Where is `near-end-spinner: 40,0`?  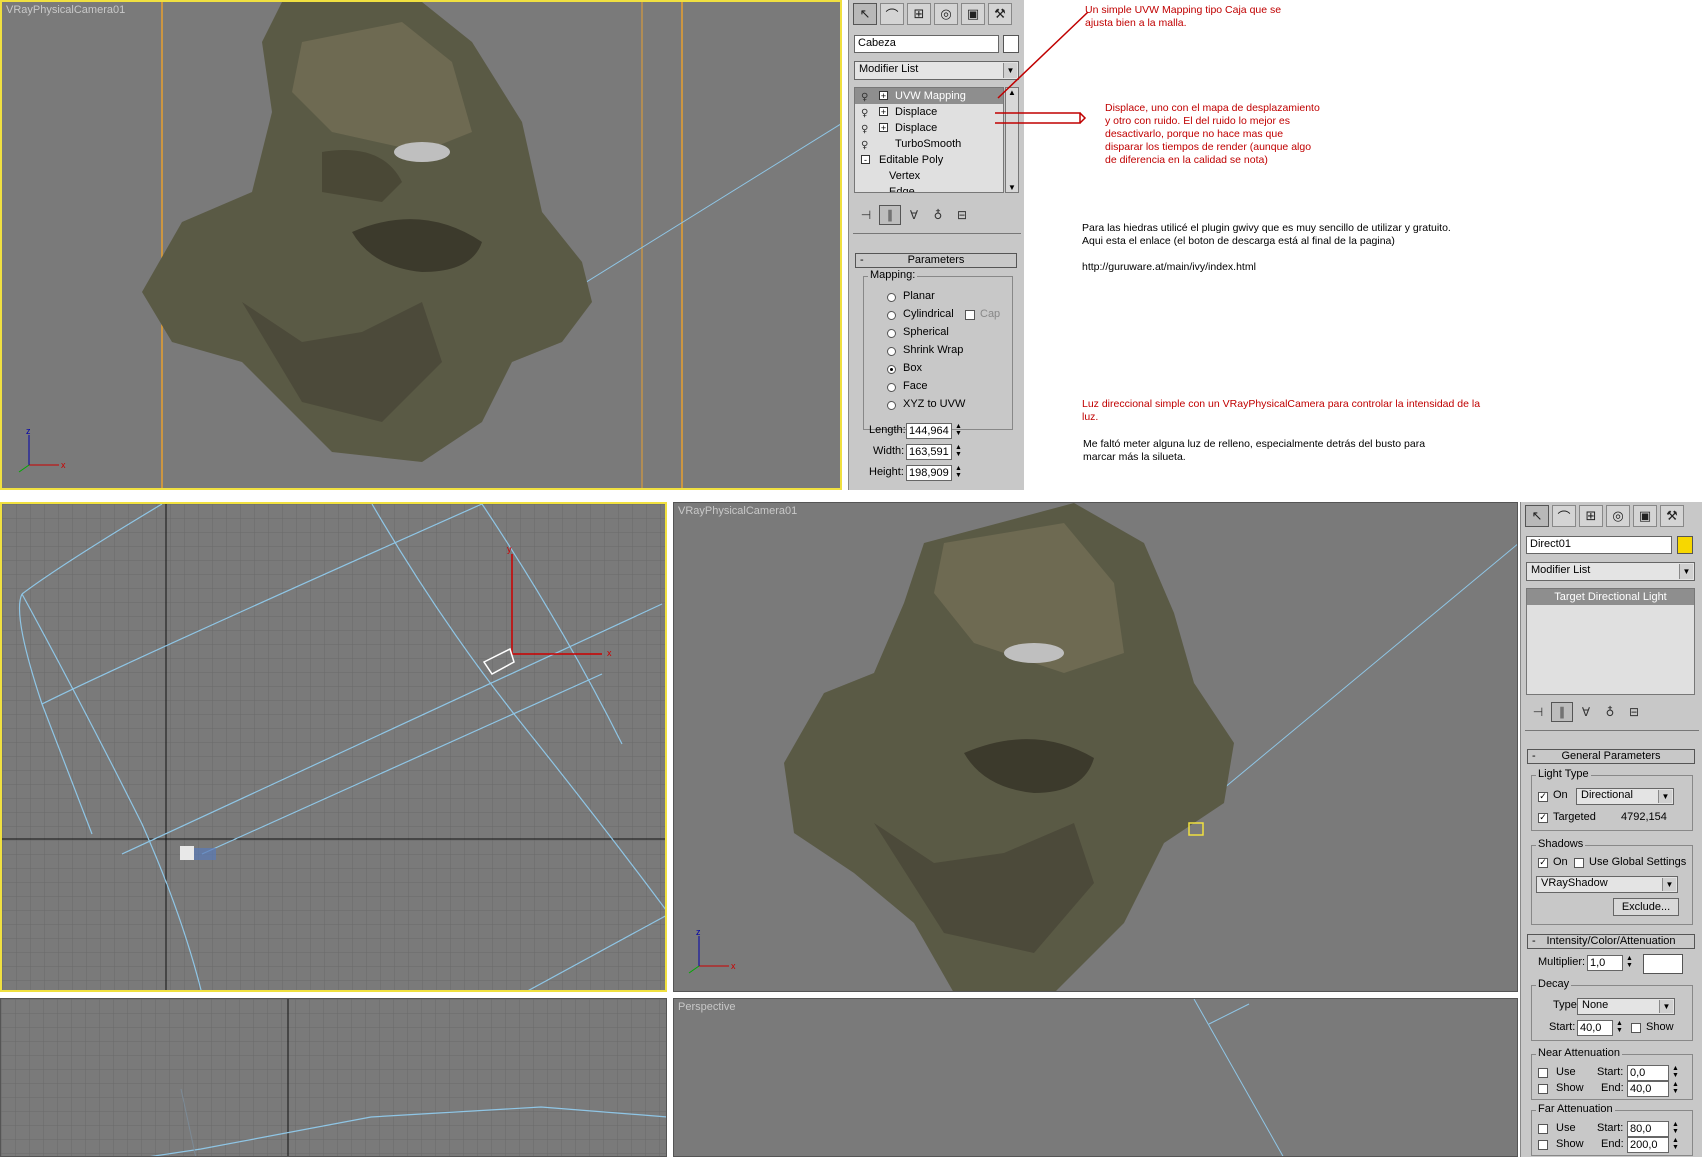
near-end-spinner: 40,0 is located at coordinates (1648, 1089).